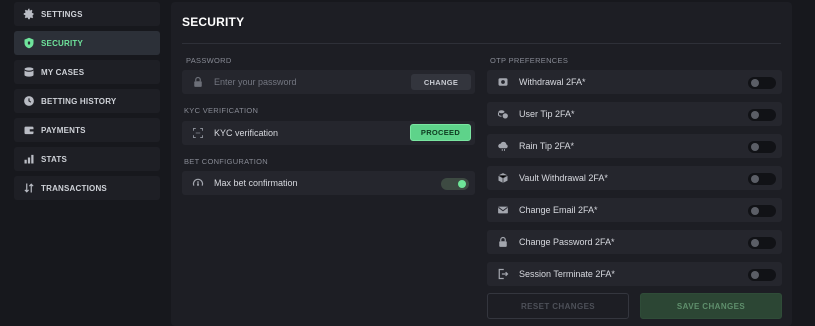  I want to click on sidebar-item-my-cases: MY CASES, so click(87, 72).